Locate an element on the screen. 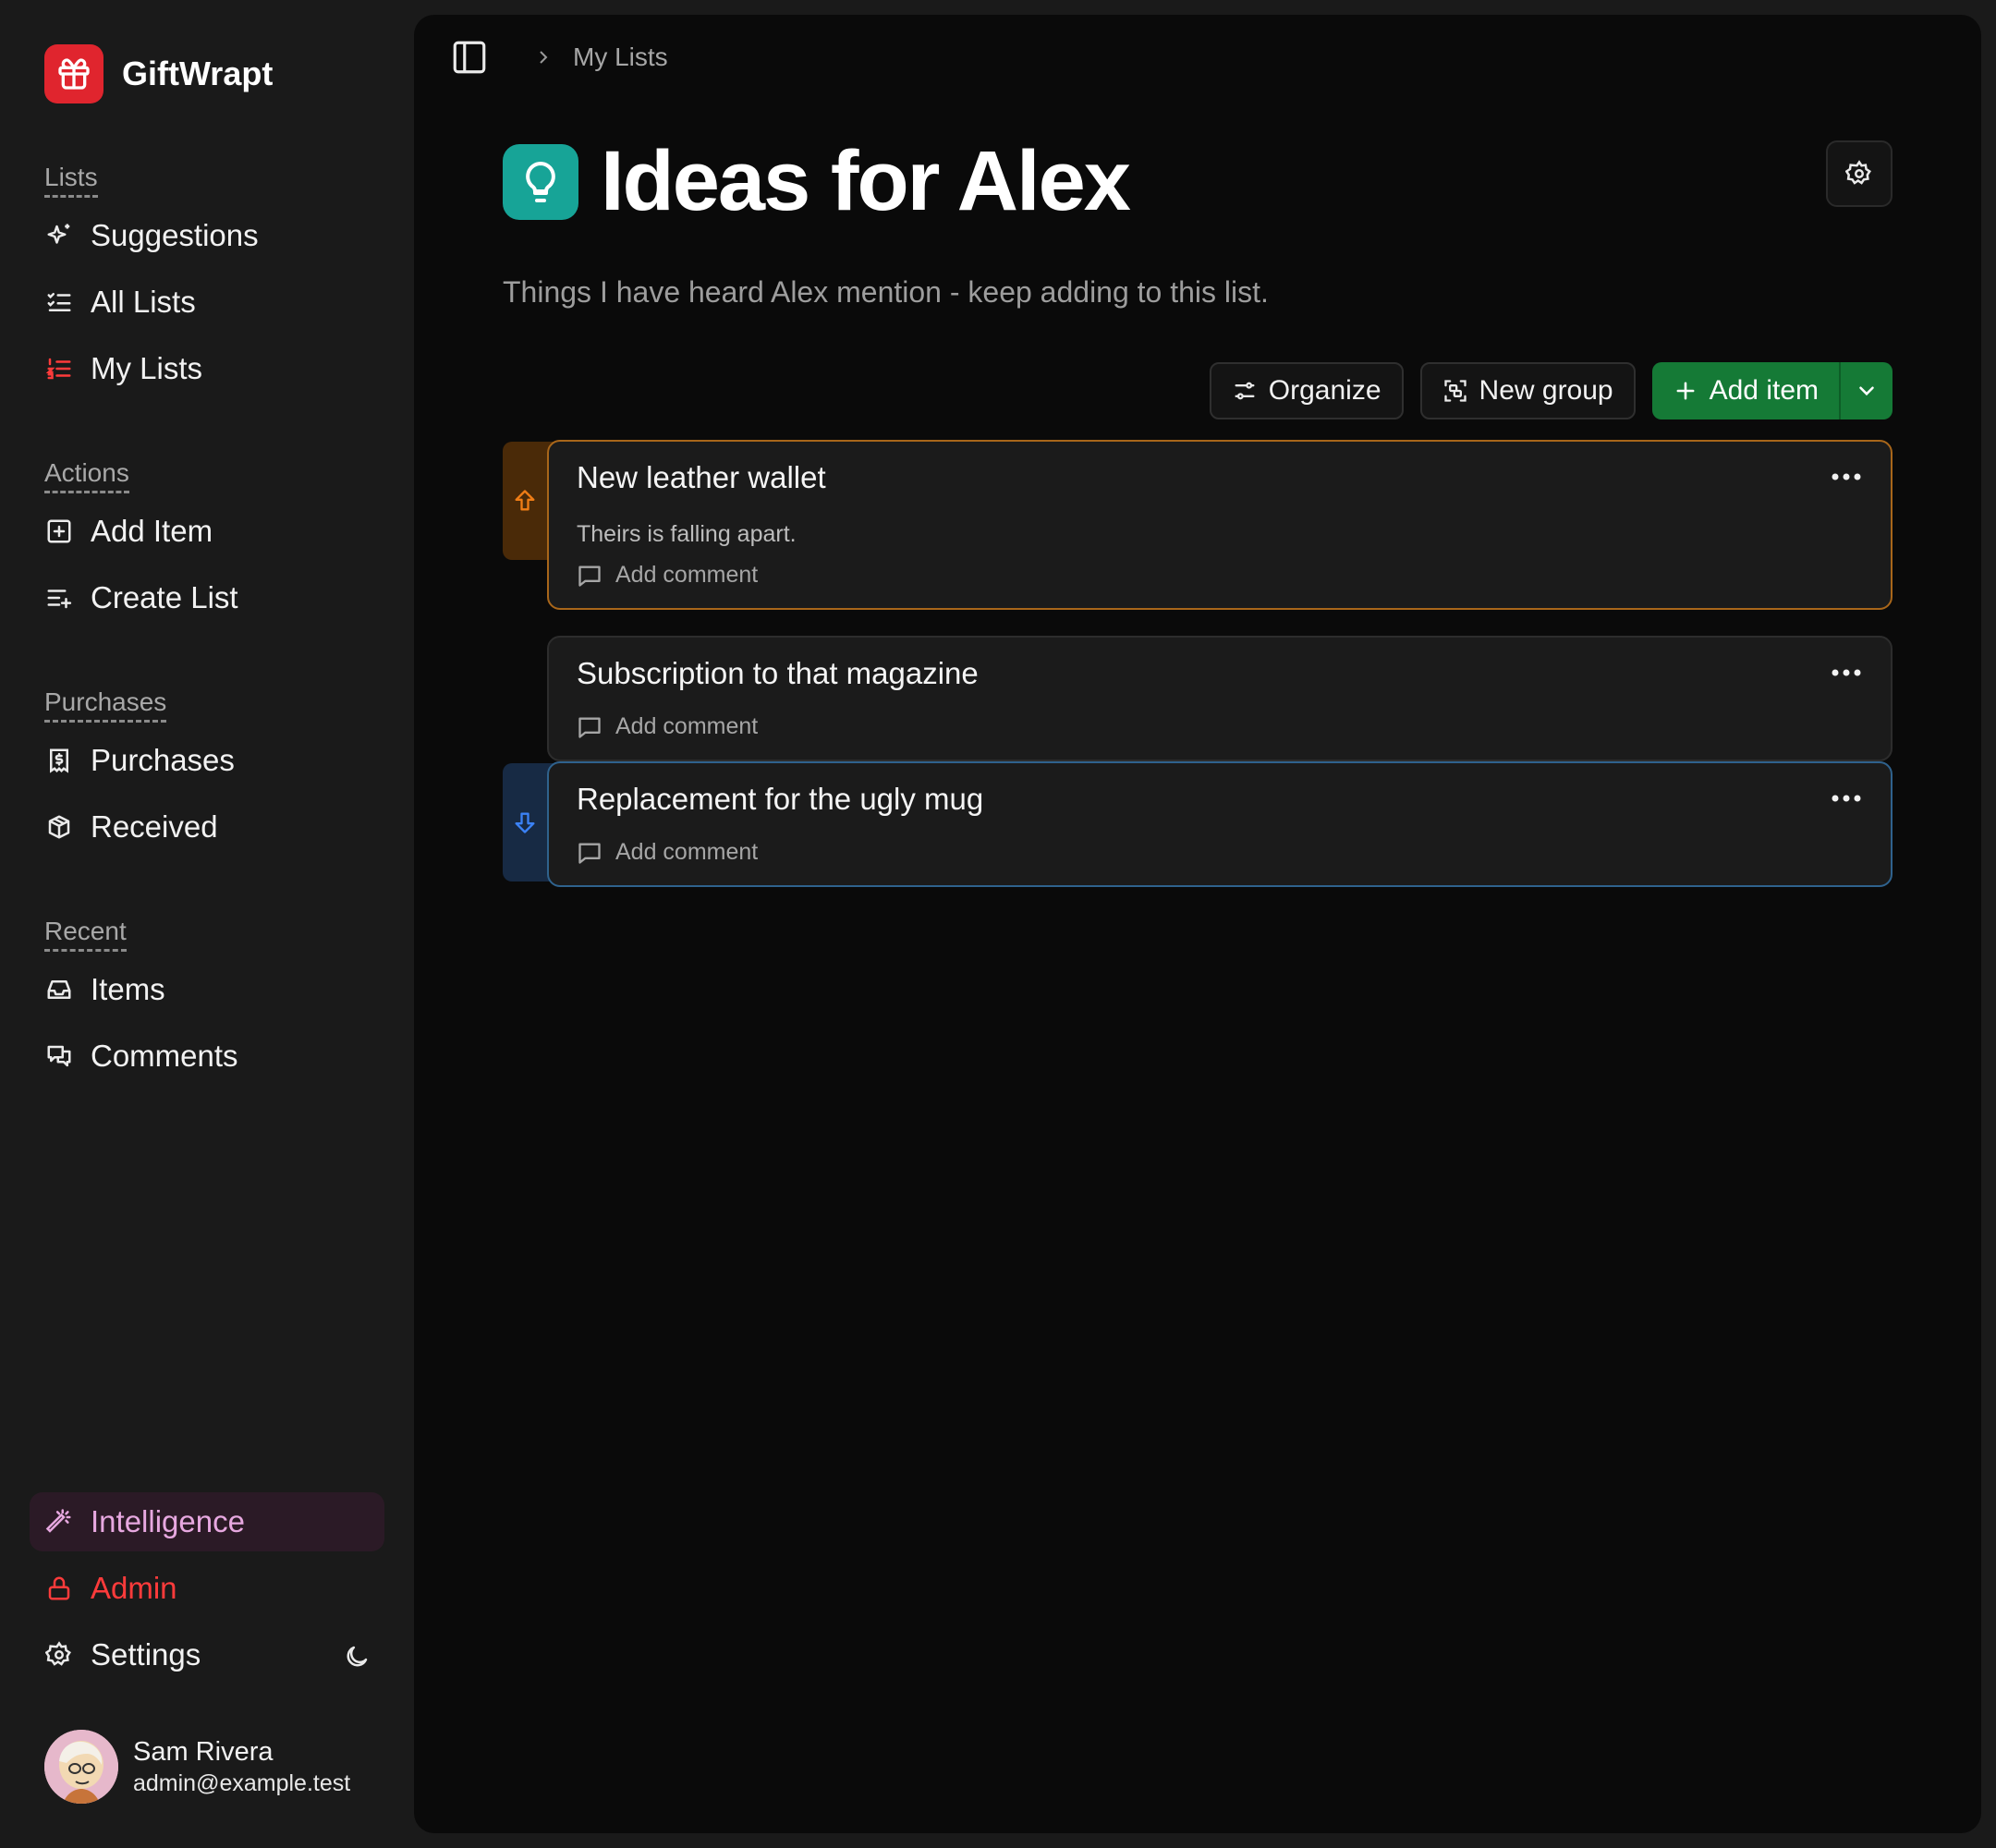 This screenshot has width=1996, height=1848. sliders-icon is located at coordinates (1245, 391).